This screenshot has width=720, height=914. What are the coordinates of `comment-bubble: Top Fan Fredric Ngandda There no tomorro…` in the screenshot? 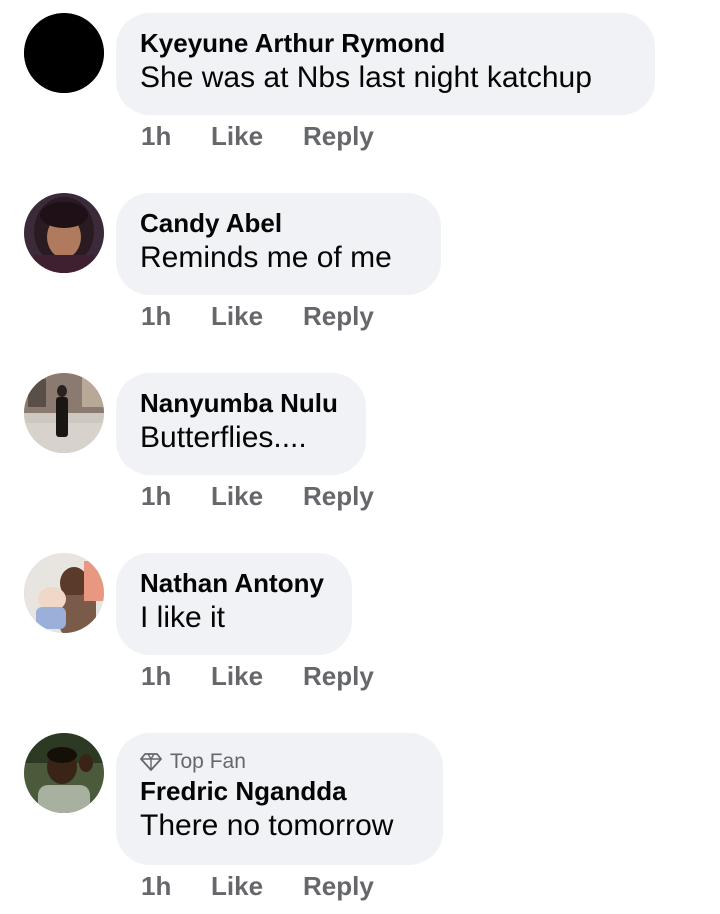 It's located at (279, 799).